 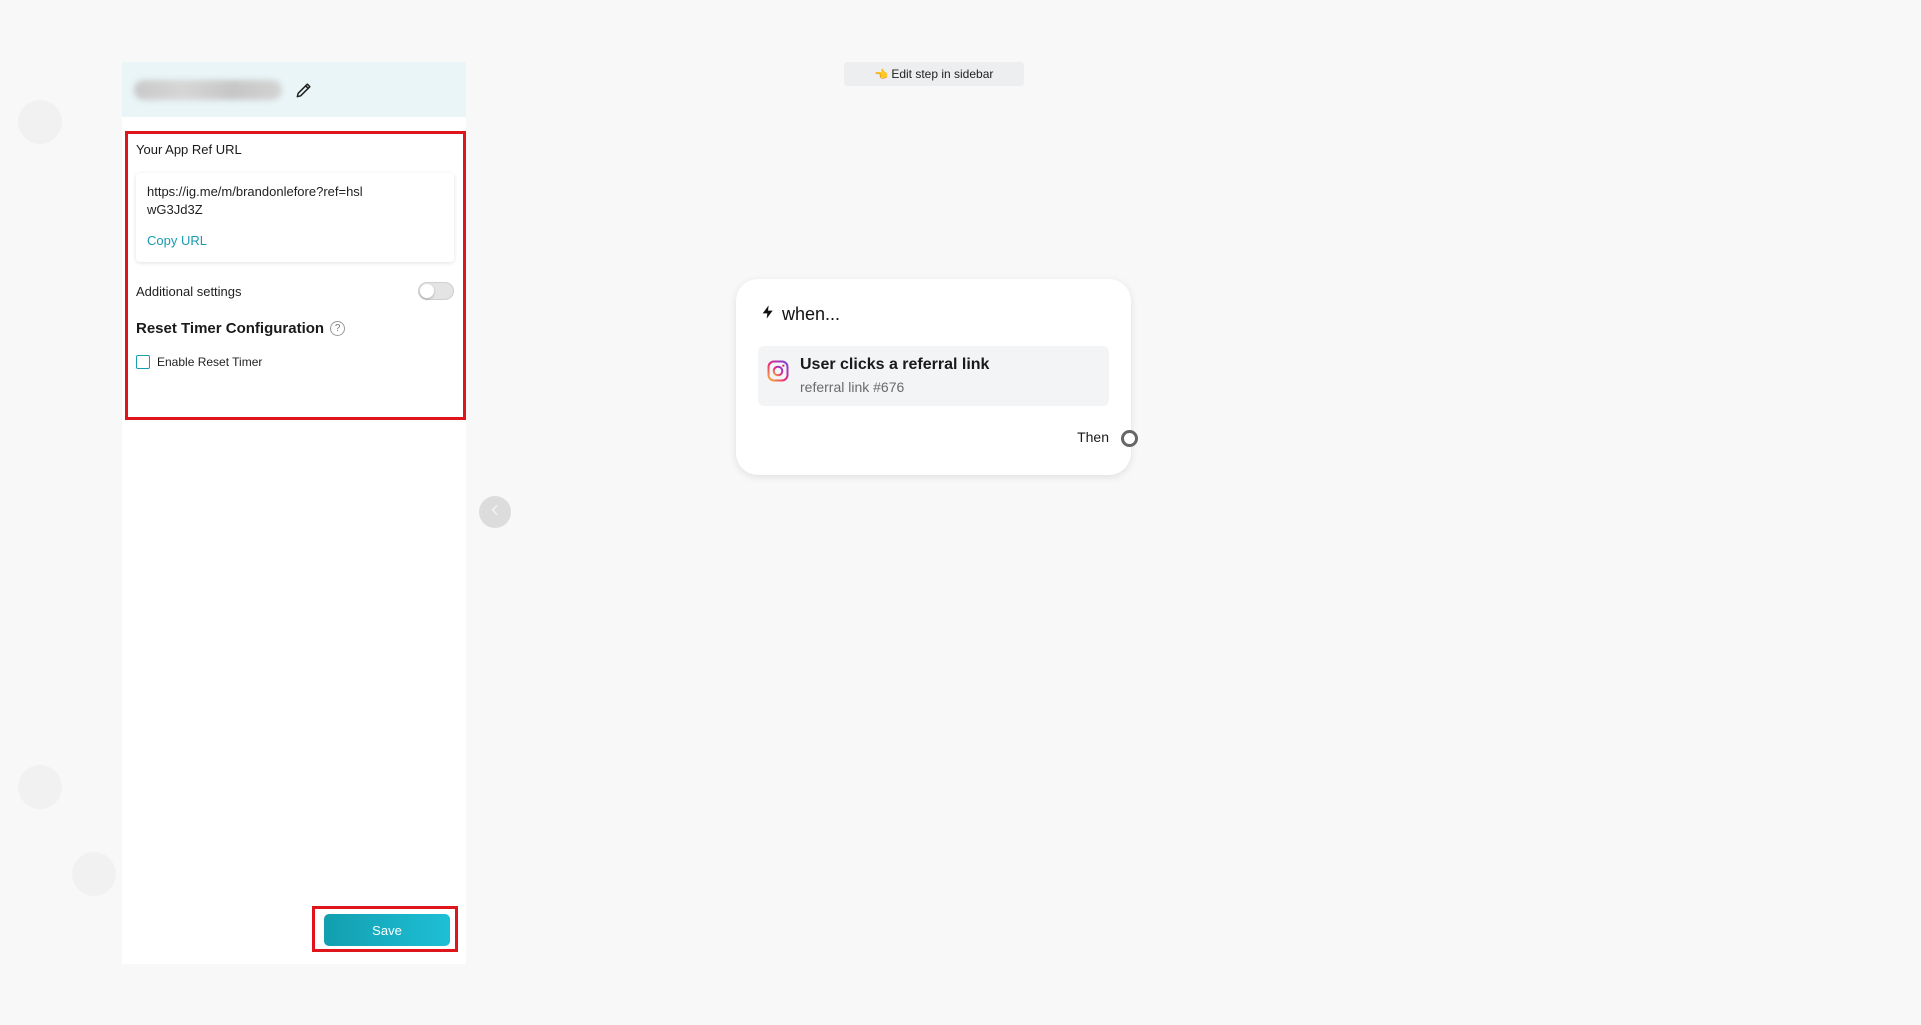 I want to click on enable-reset-timer-label: Enable Reset Timer, so click(x=210, y=362).